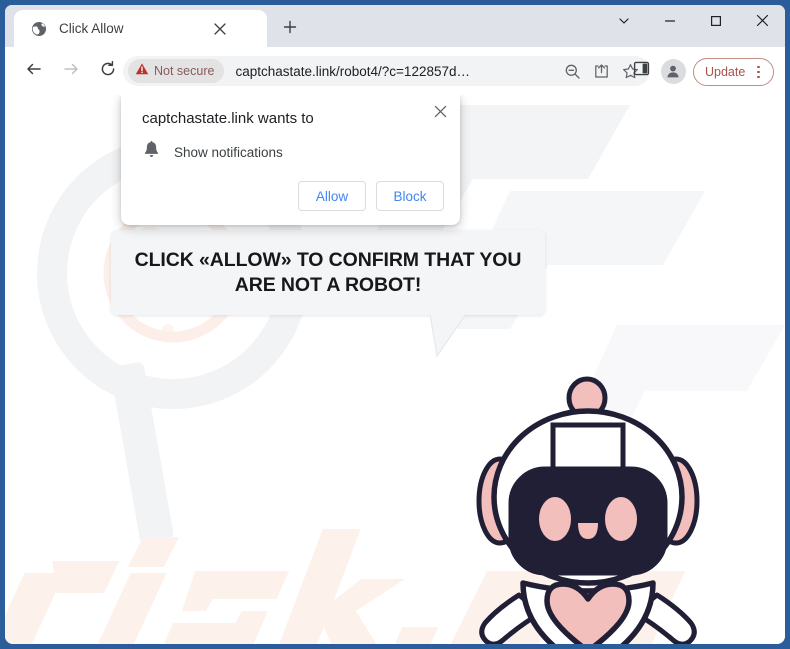 The width and height of the screenshot is (790, 649). I want to click on chevron-down-icon, so click(624, 23).